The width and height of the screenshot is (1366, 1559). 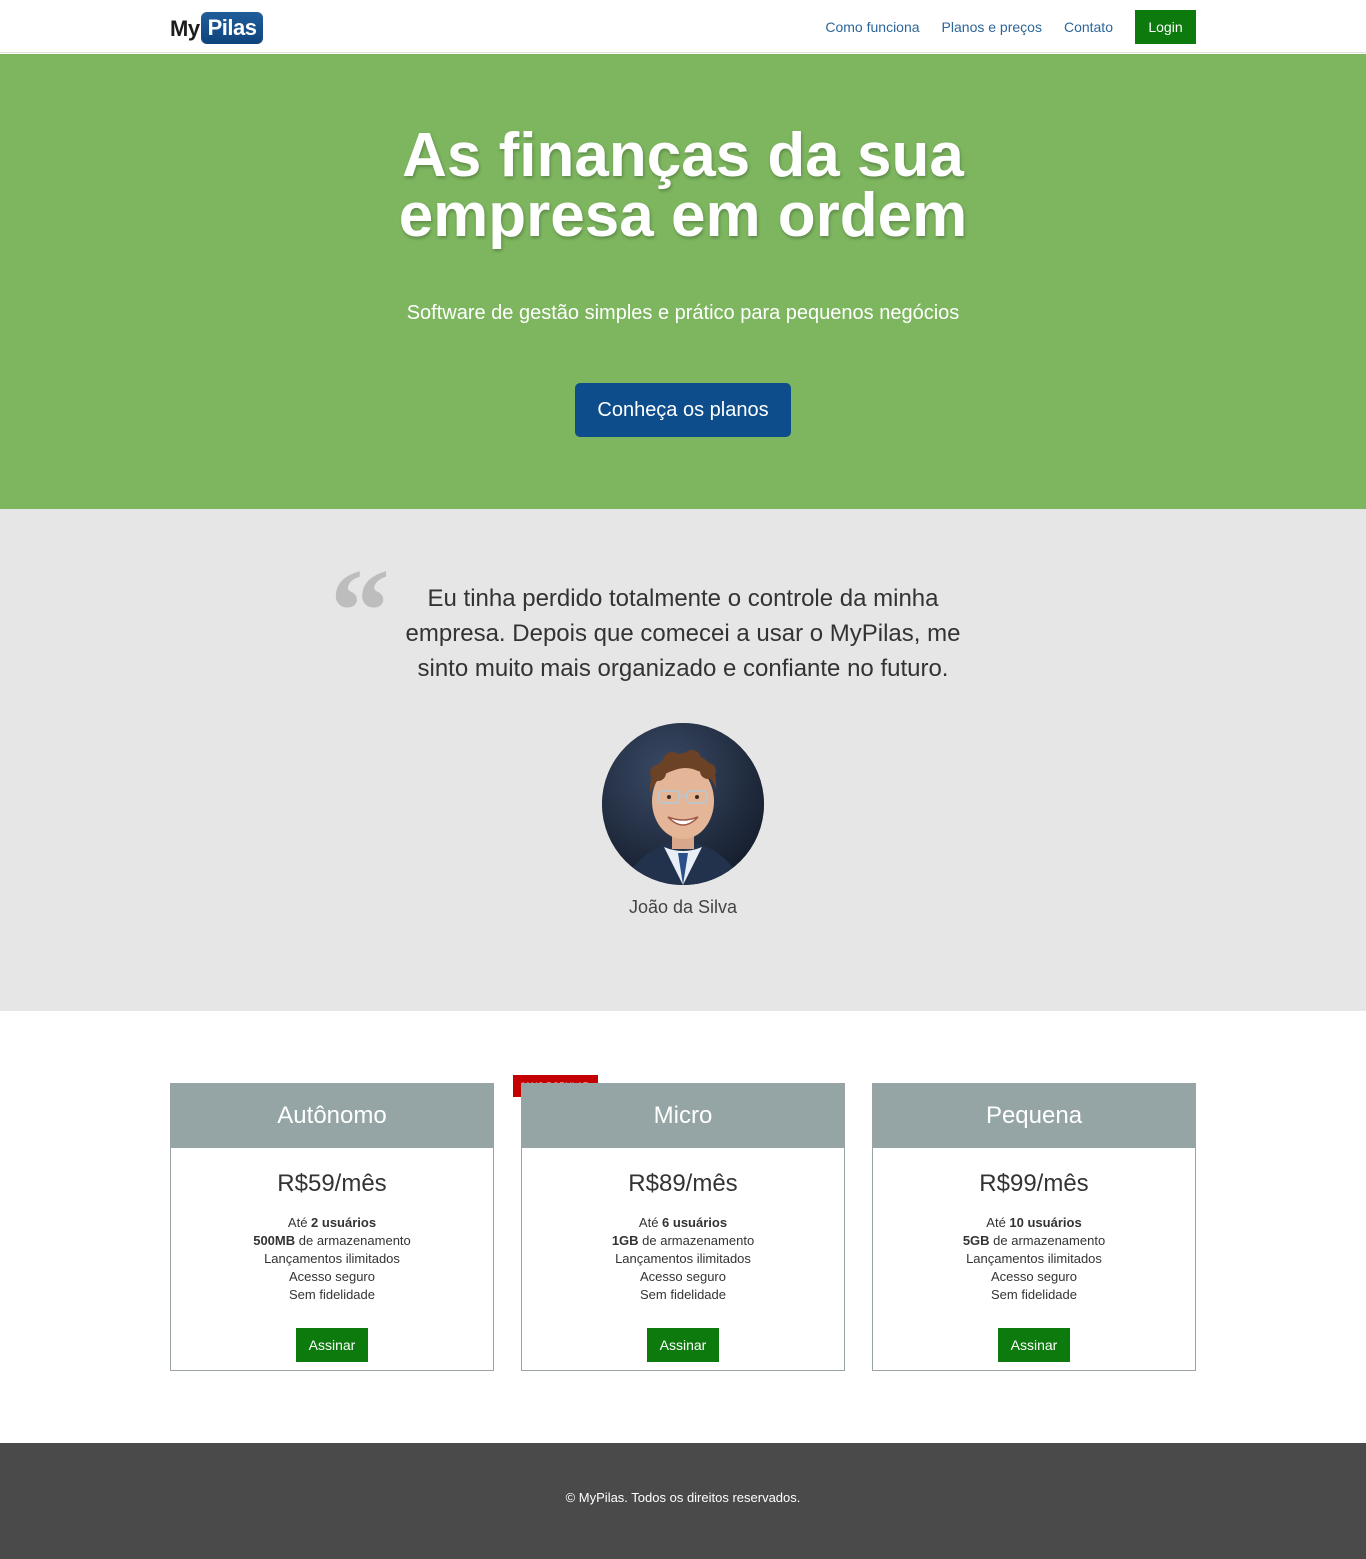 What do you see at coordinates (1034, 1183) in the screenshot?
I see `plan-price: R$99/mês` at bounding box center [1034, 1183].